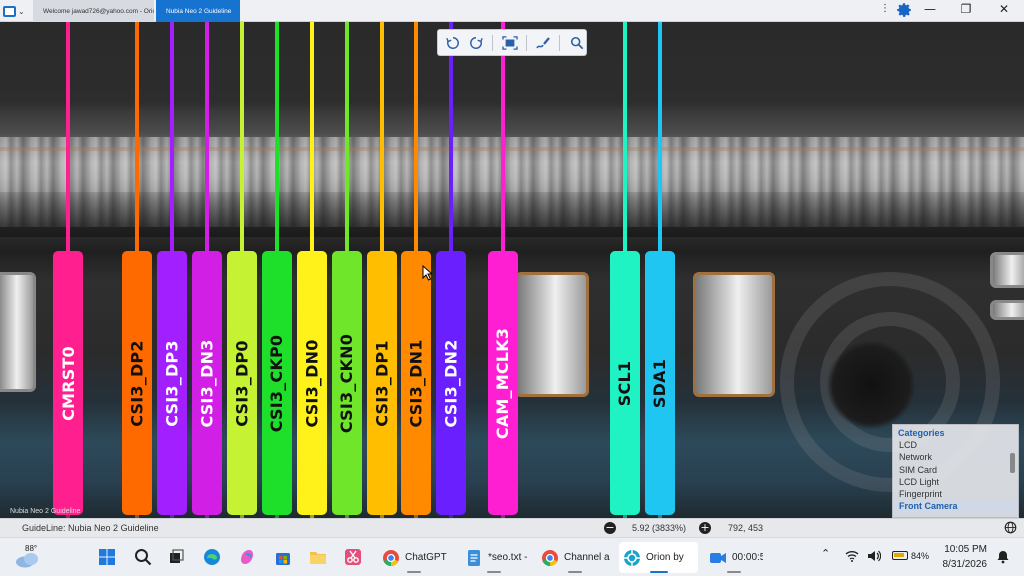 This screenshot has width=1024, height=576. I want to click on probe-label: CMRST0, so click(68, 383).